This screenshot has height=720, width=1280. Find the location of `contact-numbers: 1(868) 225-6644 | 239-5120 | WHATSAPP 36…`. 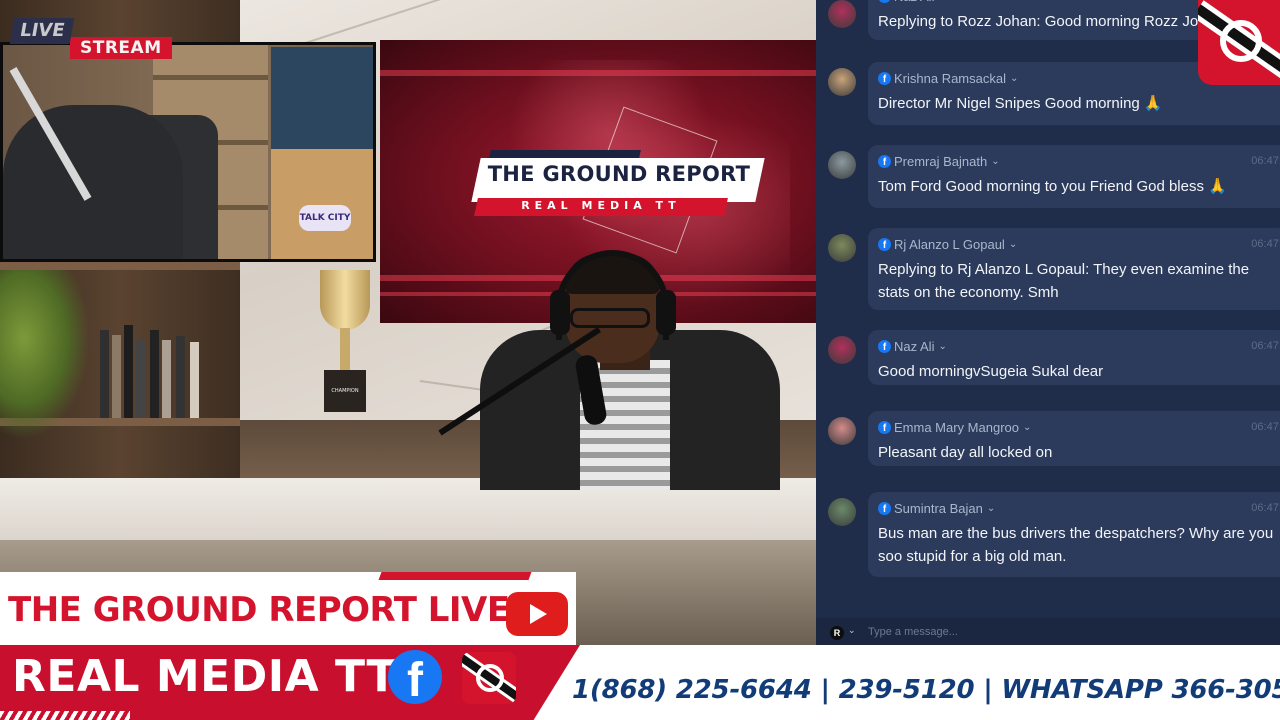

contact-numbers: 1(868) 225-6644 | 239-5120 | WHATSAPP 36… is located at coordinates (926, 690).